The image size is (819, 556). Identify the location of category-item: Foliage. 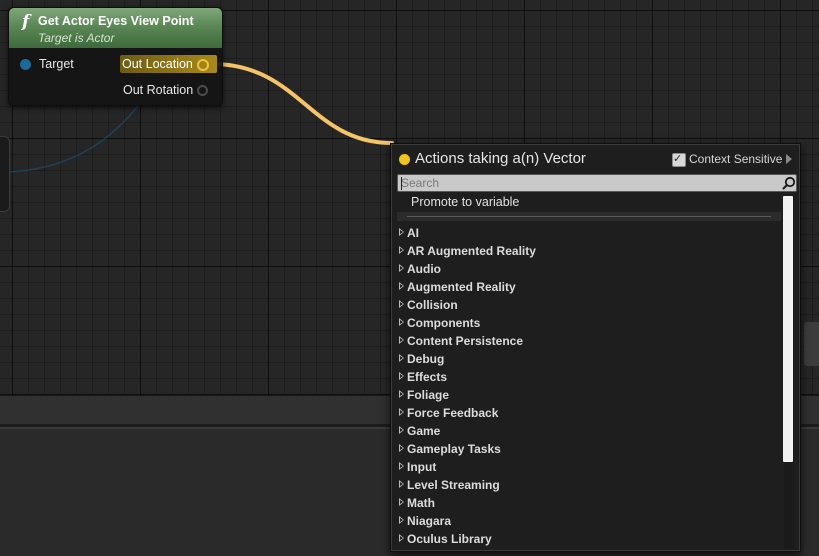
(587, 395).